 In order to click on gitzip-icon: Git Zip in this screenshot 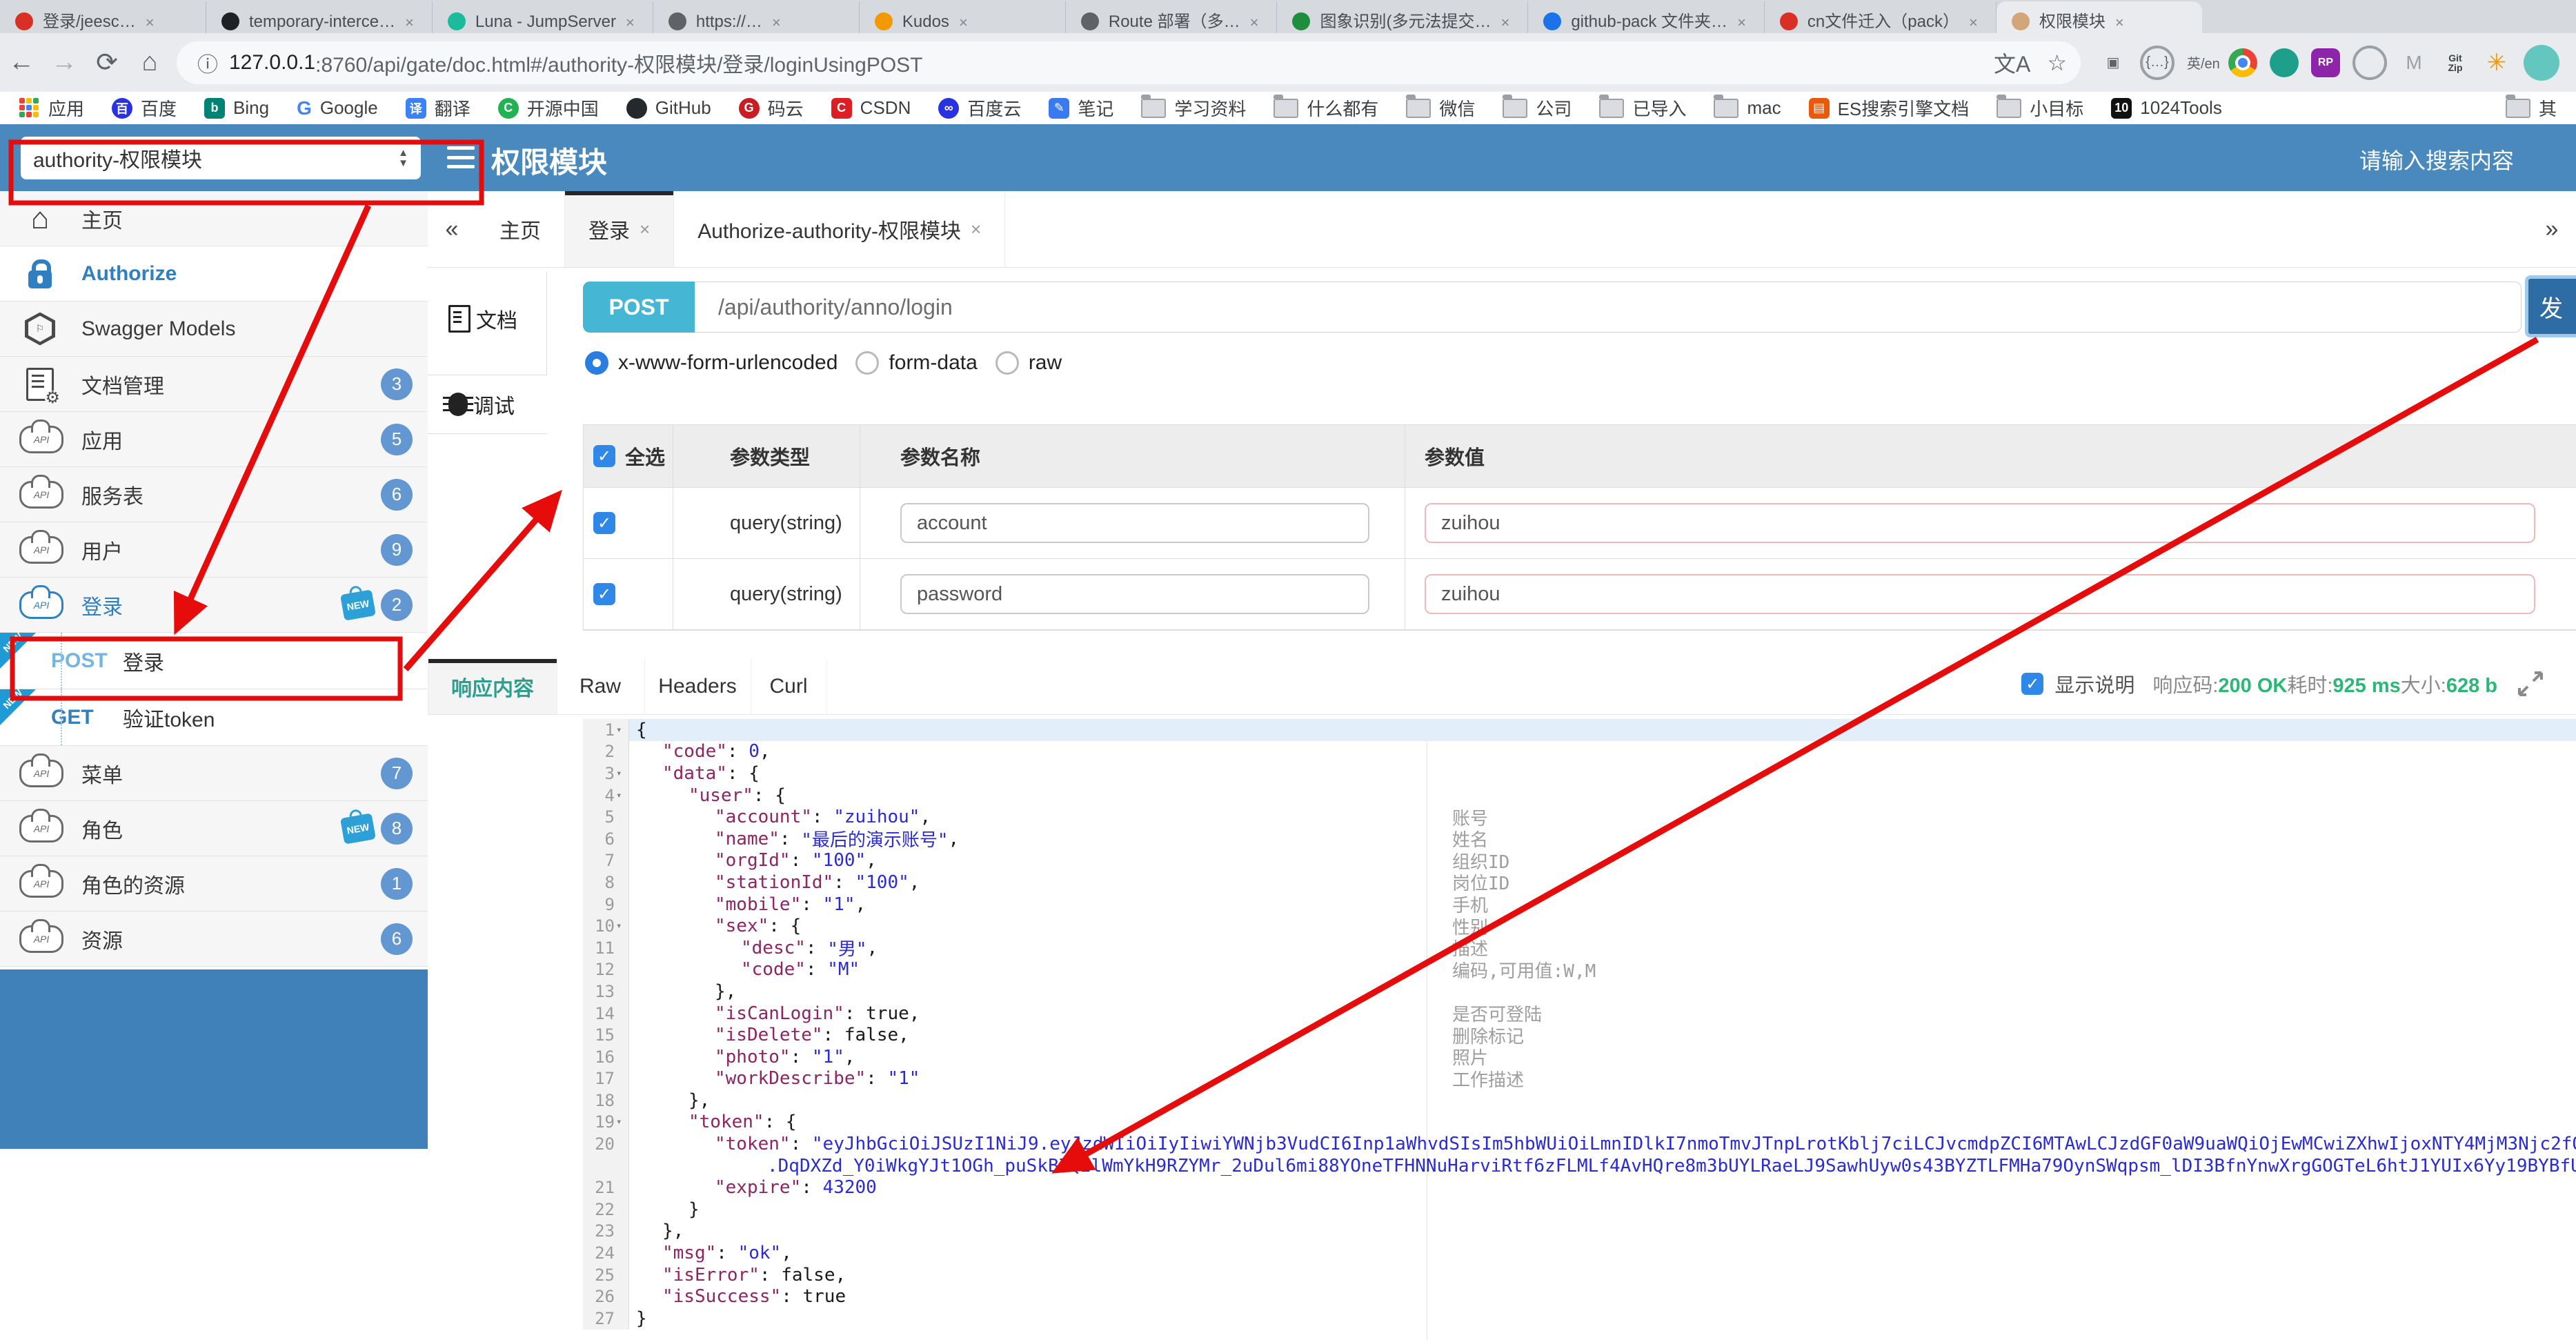, I will do `click(2455, 62)`.